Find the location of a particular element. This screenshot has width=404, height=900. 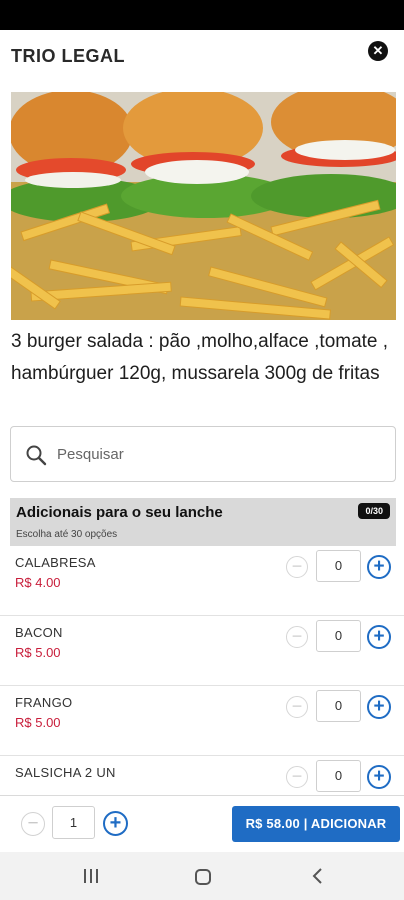

search-input is located at coordinates (217, 454).